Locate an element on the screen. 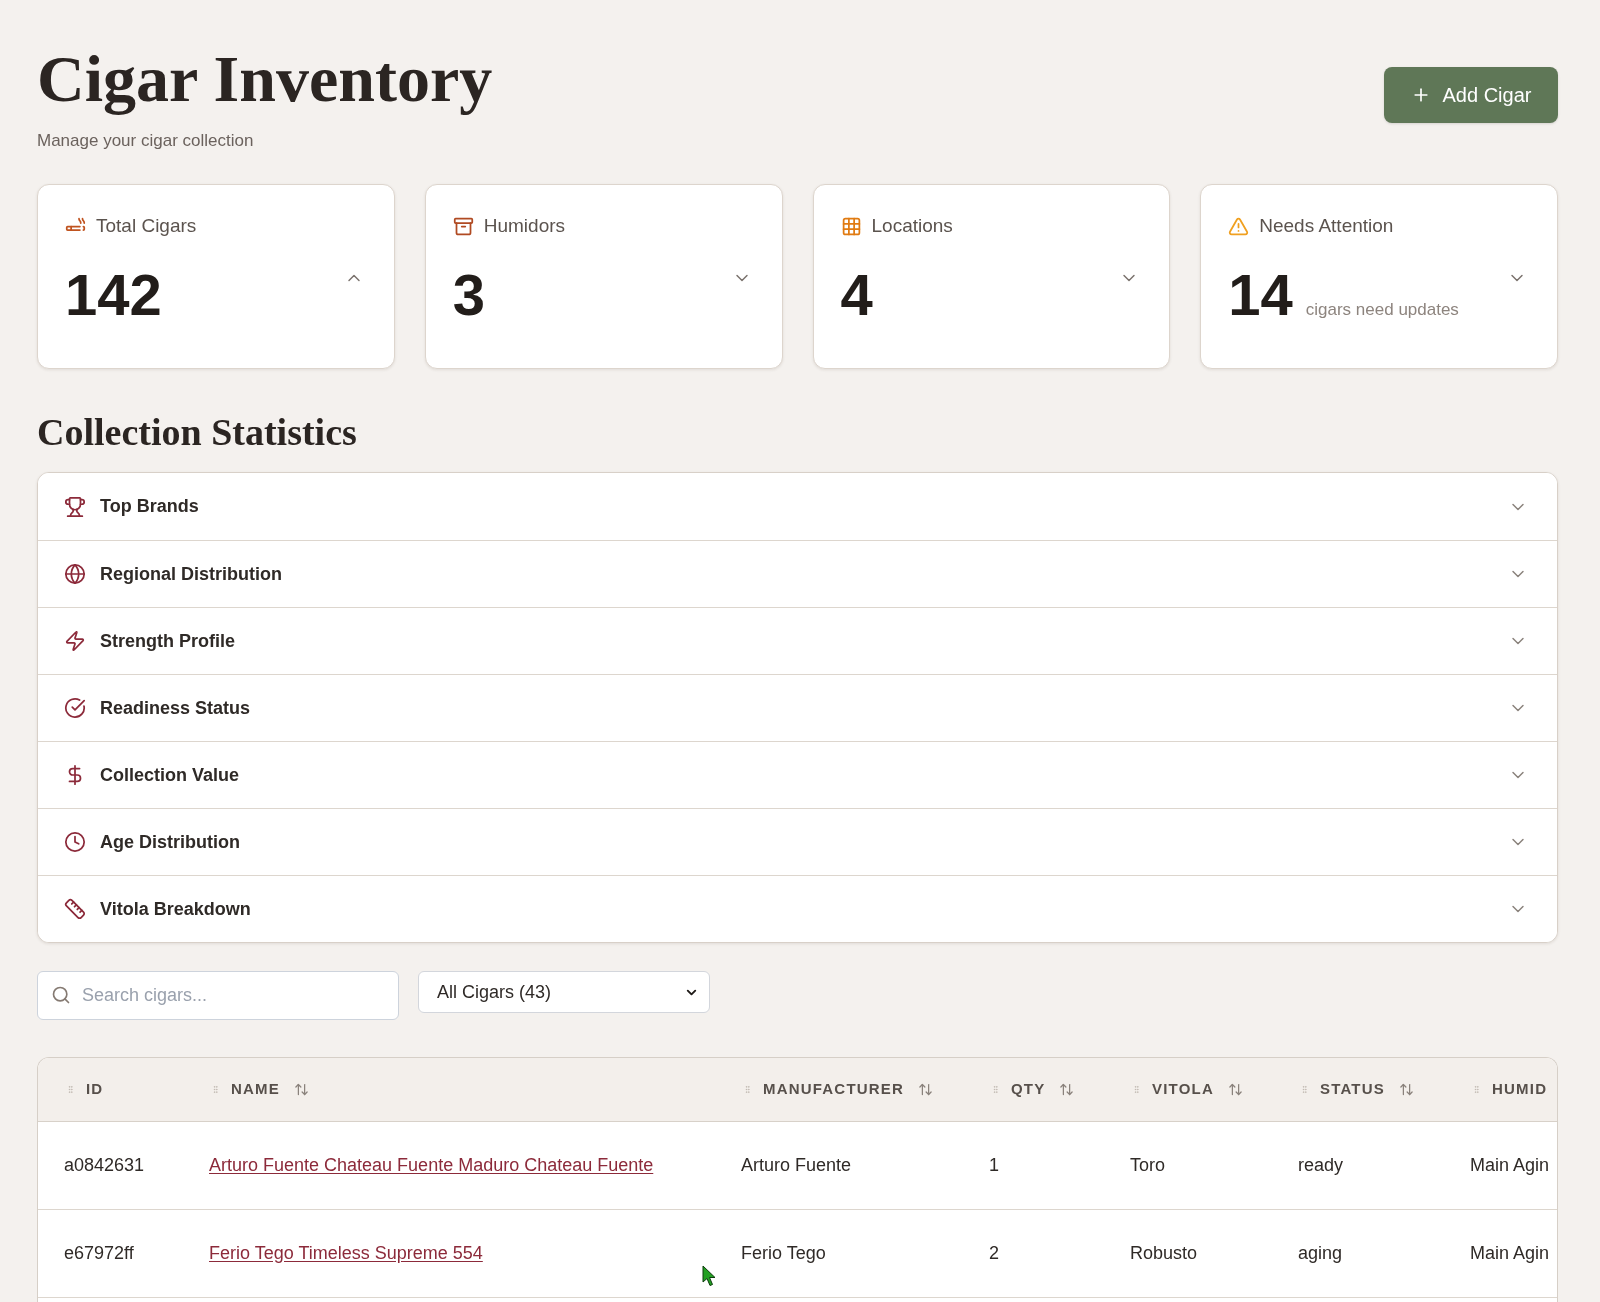 This screenshot has height=1302, width=1600. table-cell: Robusto is located at coordinates (1164, 1253).